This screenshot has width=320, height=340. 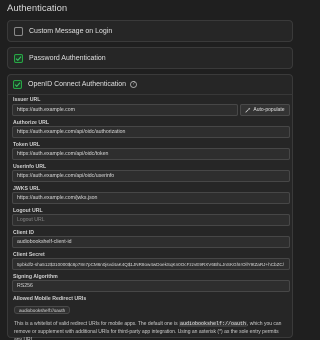 What do you see at coordinates (151, 286) in the screenshot?
I see `signing-algorithm-select: RS256` at bounding box center [151, 286].